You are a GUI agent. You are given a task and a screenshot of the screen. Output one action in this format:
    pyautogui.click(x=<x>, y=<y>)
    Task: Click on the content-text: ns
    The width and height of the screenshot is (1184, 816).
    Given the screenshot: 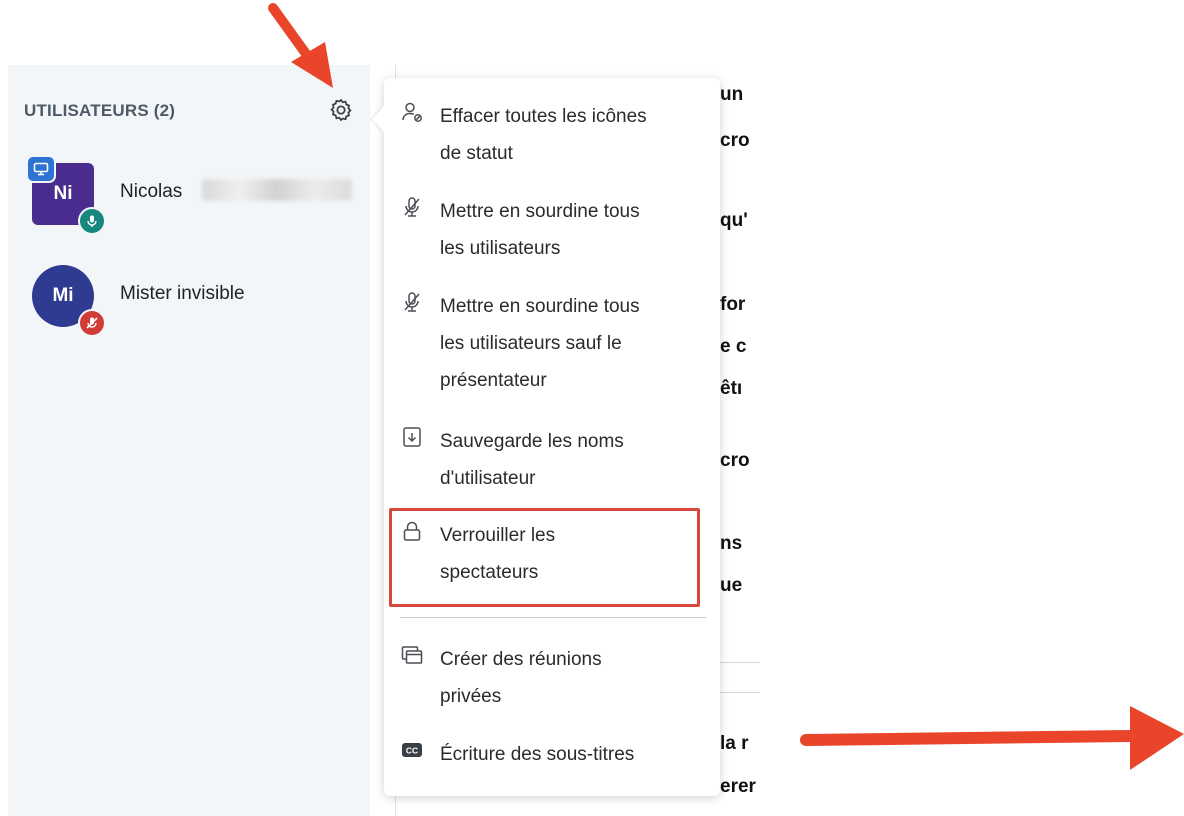 What is the action you would take?
    pyautogui.click(x=731, y=543)
    